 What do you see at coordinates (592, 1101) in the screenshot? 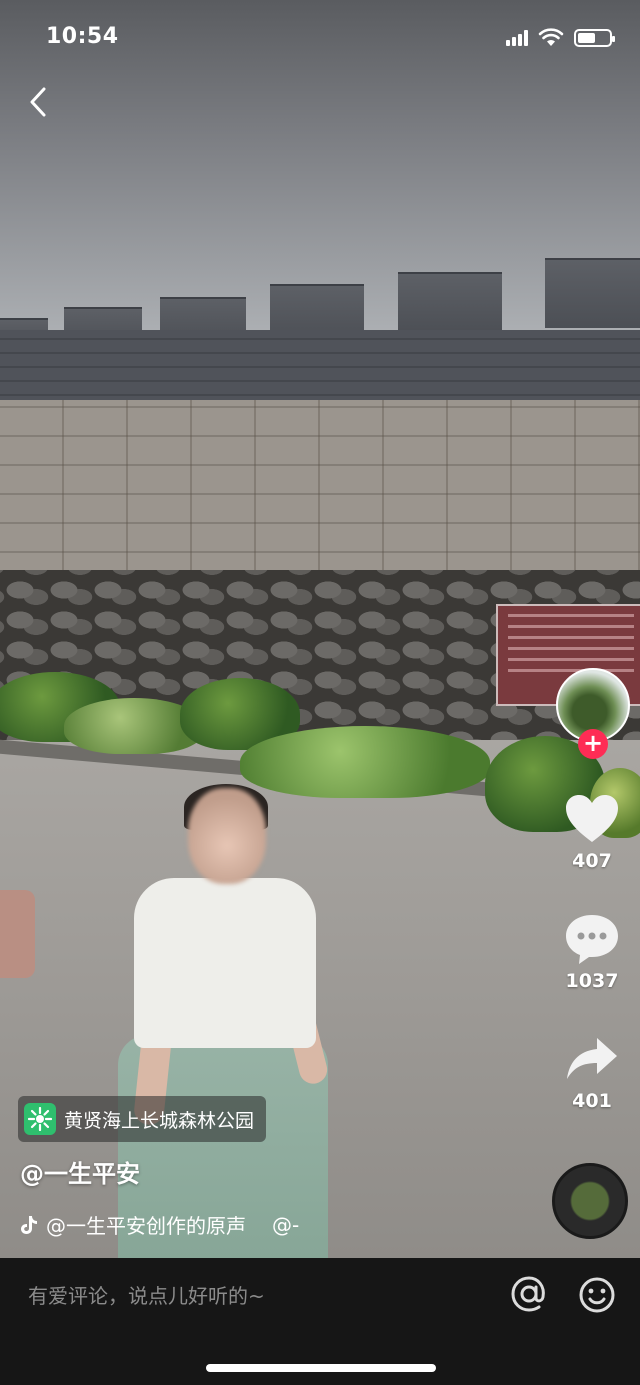
I see `share-count: 401` at bounding box center [592, 1101].